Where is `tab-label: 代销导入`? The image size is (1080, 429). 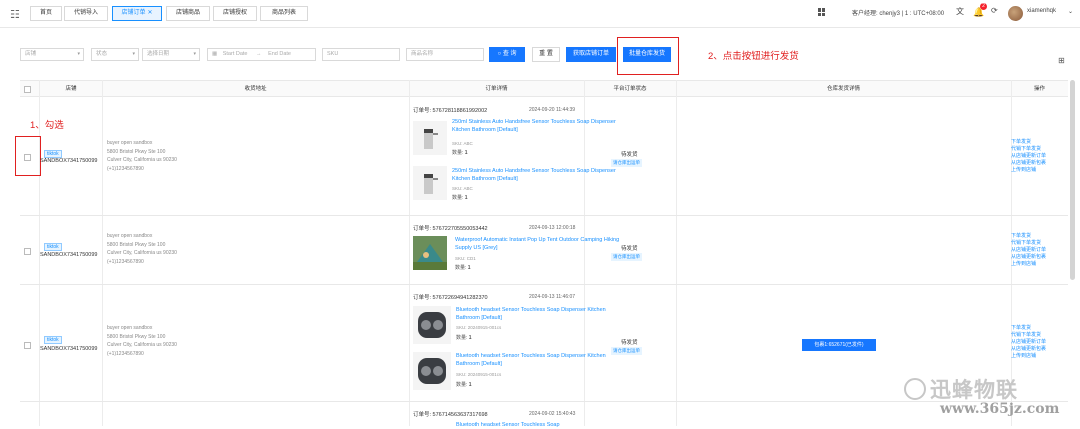
tab-label: 代销导入 is located at coordinates (86, 13).